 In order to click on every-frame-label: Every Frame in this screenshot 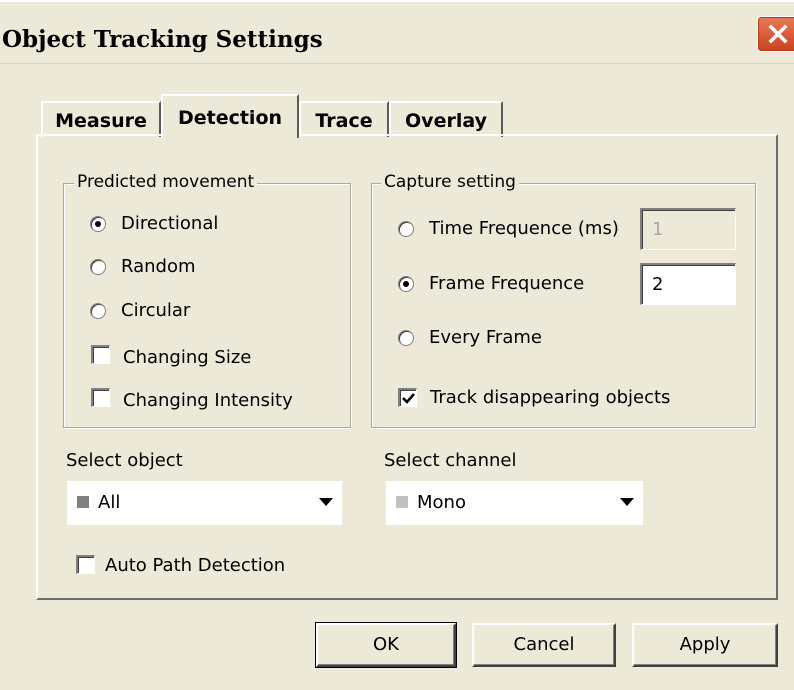, I will do `click(485, 338)`.